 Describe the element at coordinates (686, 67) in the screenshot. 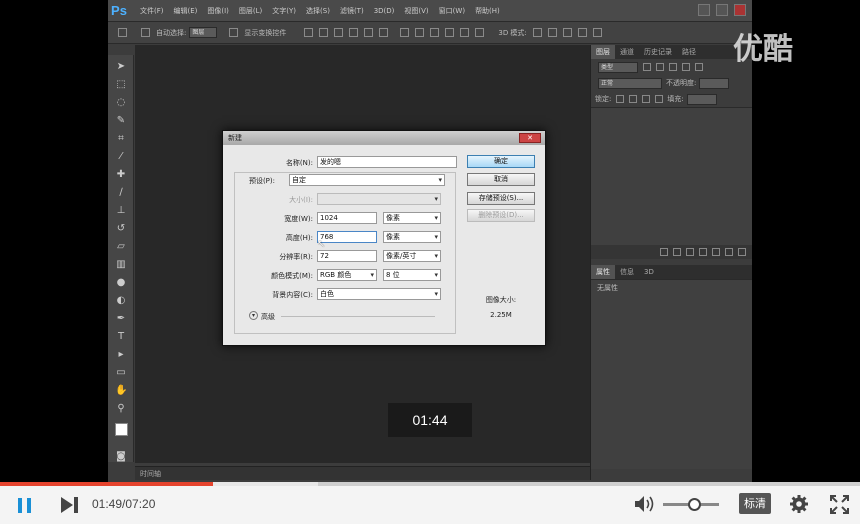

I see `filter-shape-icon` at that location.